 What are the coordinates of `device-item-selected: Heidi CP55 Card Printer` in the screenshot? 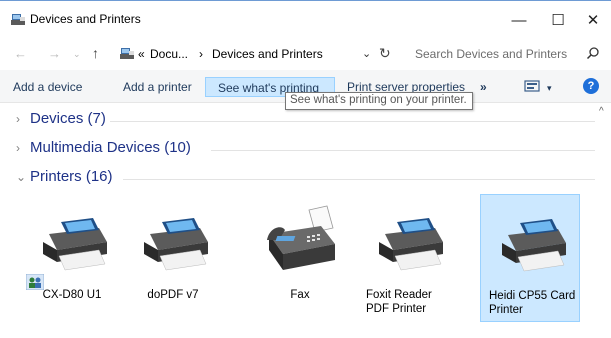 It's located at (530, 258).